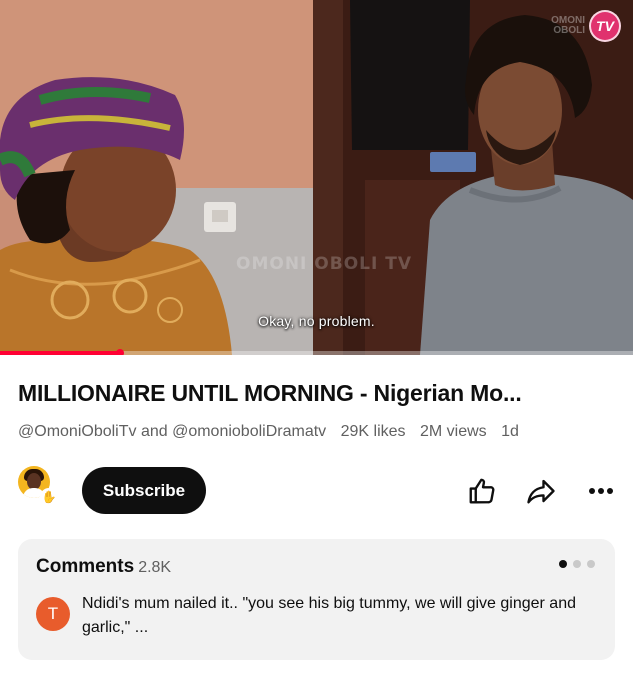 The height and width of the screenshot is (680, 633). Describe the element at coordinates (316, 352) in the screenshot. I see `progress-bar` at that location.